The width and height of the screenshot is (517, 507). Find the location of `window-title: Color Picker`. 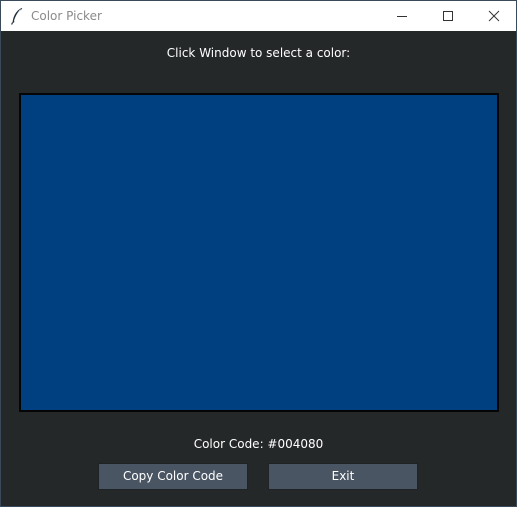

window-title: Color Picker is located at coordinates (66, 16).